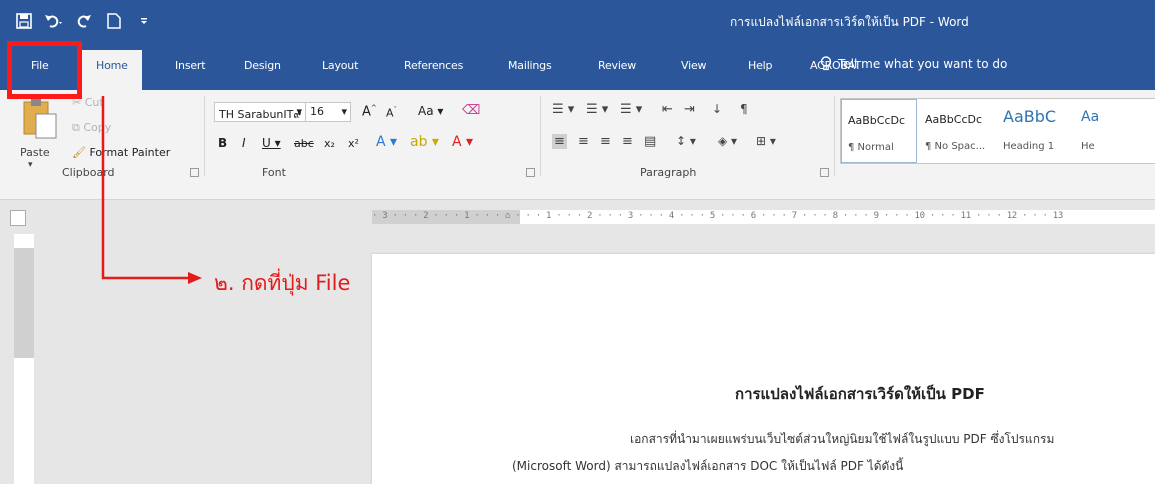 Image resolution: width=1155 pixels, height=484 pixels. I want to click on callout-arrow, so click(151, 190).